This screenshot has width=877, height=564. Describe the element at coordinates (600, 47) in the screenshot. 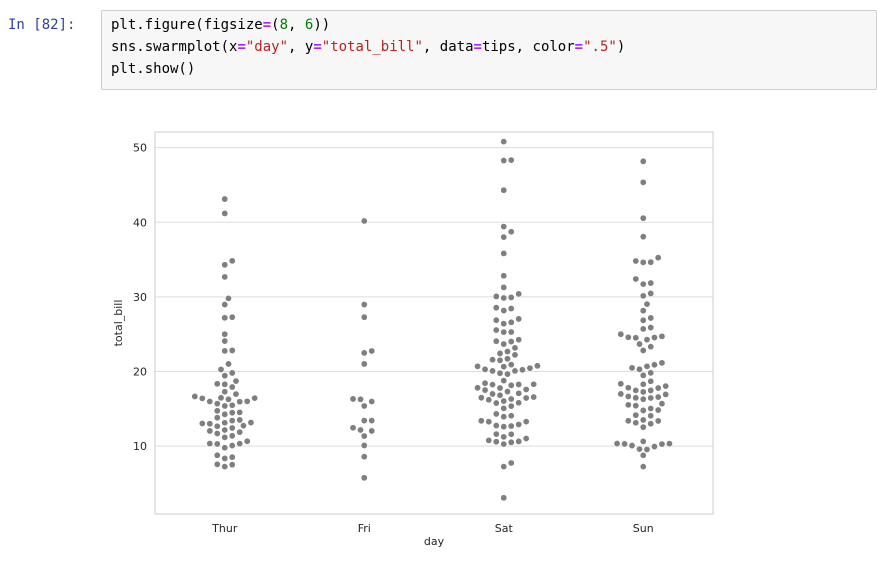

I see `code-token: ".5"` at that location.